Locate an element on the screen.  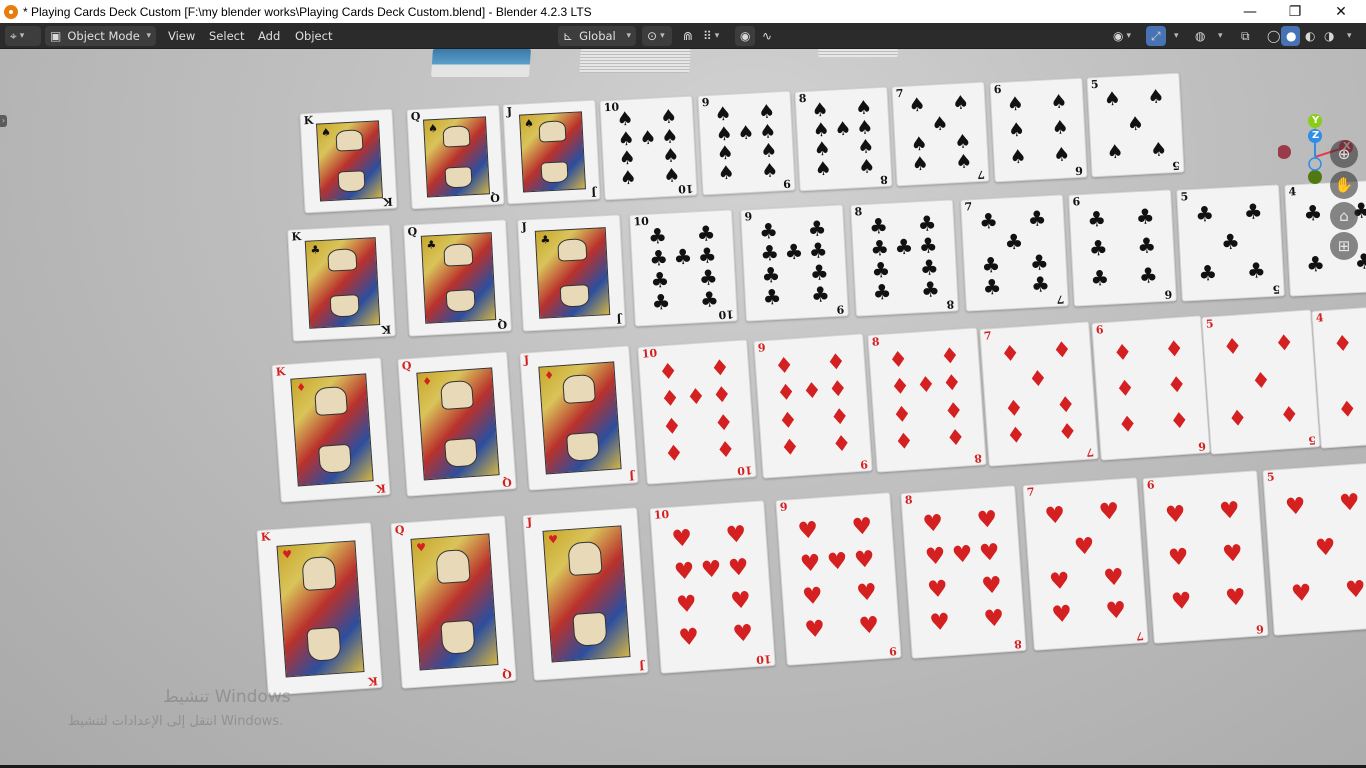
snap-toggle: ⋒ is located at coordinates (688, 36).